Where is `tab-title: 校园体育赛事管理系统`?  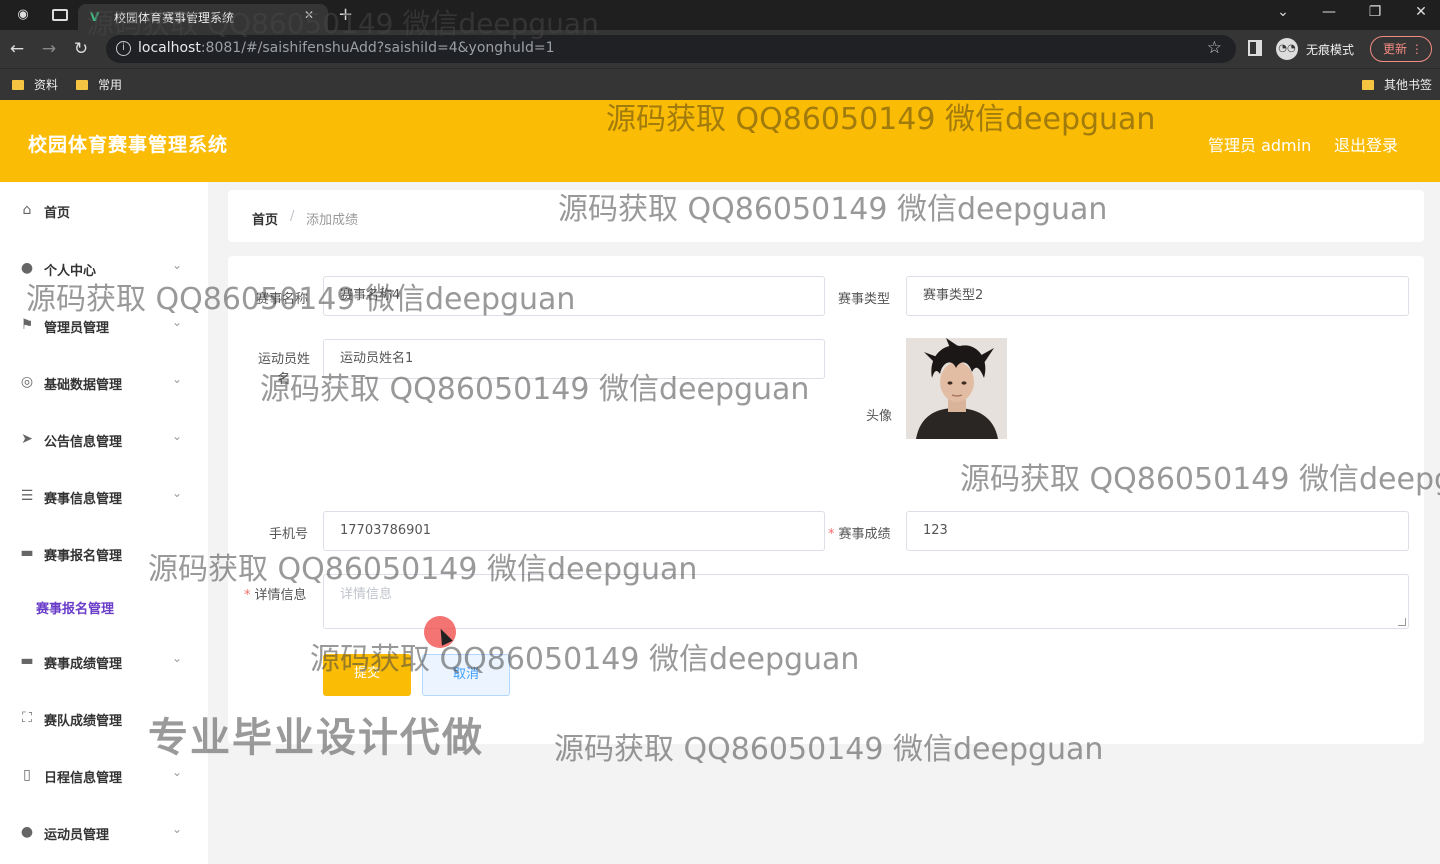
tab-title: 校园体育赛事管理系统 is located at coordinates (174, 18).